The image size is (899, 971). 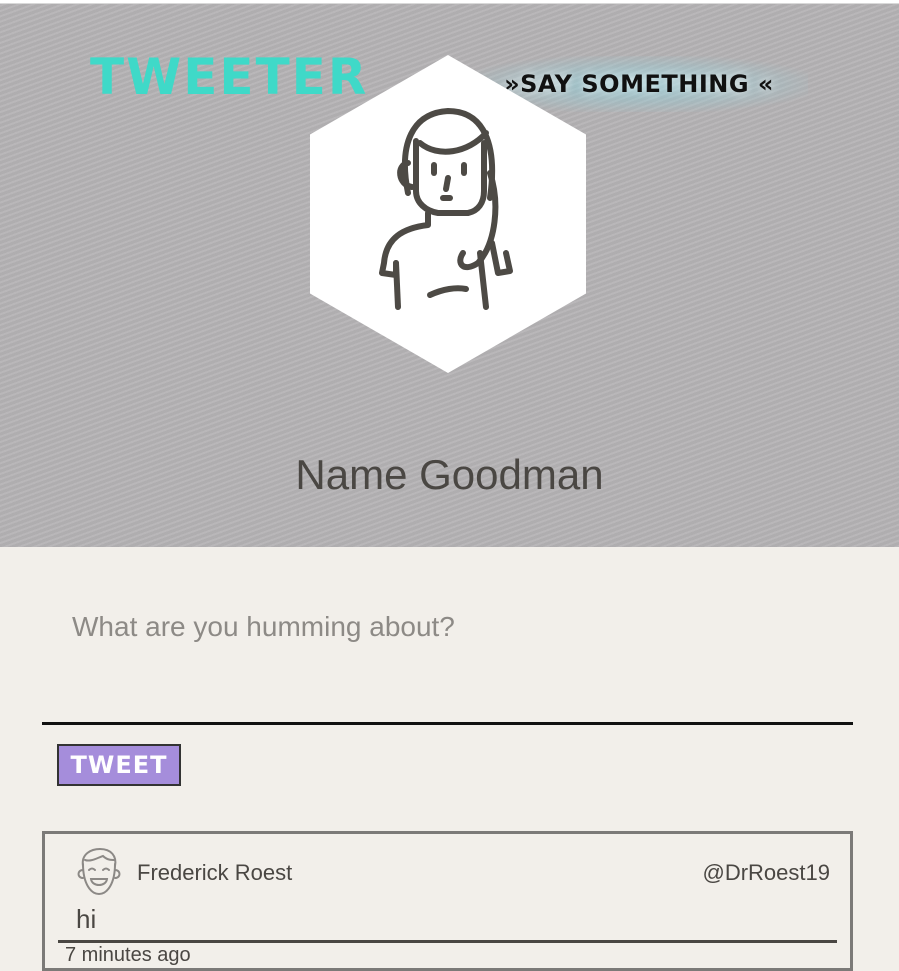 I want to click on smiling-man-avatar-icon, so click(x=99, y=871).